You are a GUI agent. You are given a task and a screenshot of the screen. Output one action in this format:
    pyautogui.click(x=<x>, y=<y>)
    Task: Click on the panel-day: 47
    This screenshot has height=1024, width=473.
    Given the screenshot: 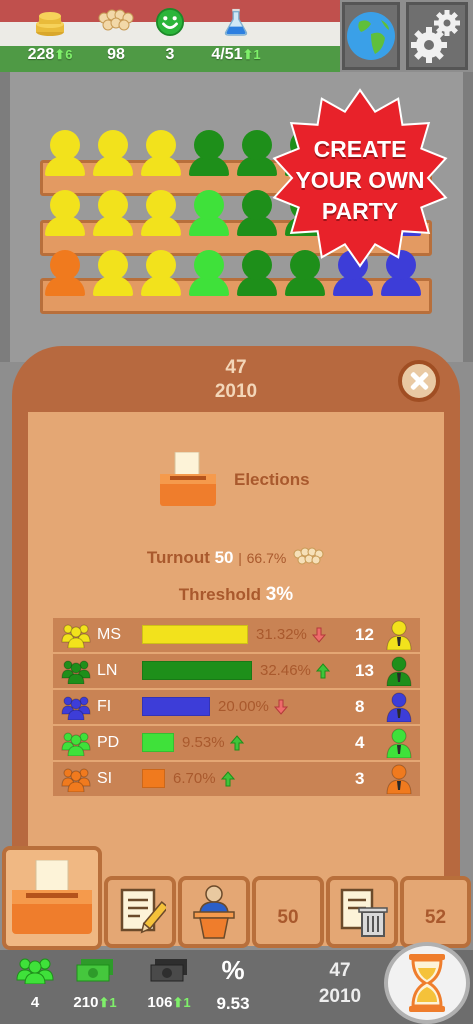 What is the action you would take?
    pyautogui.click(x=236, y=367)
    